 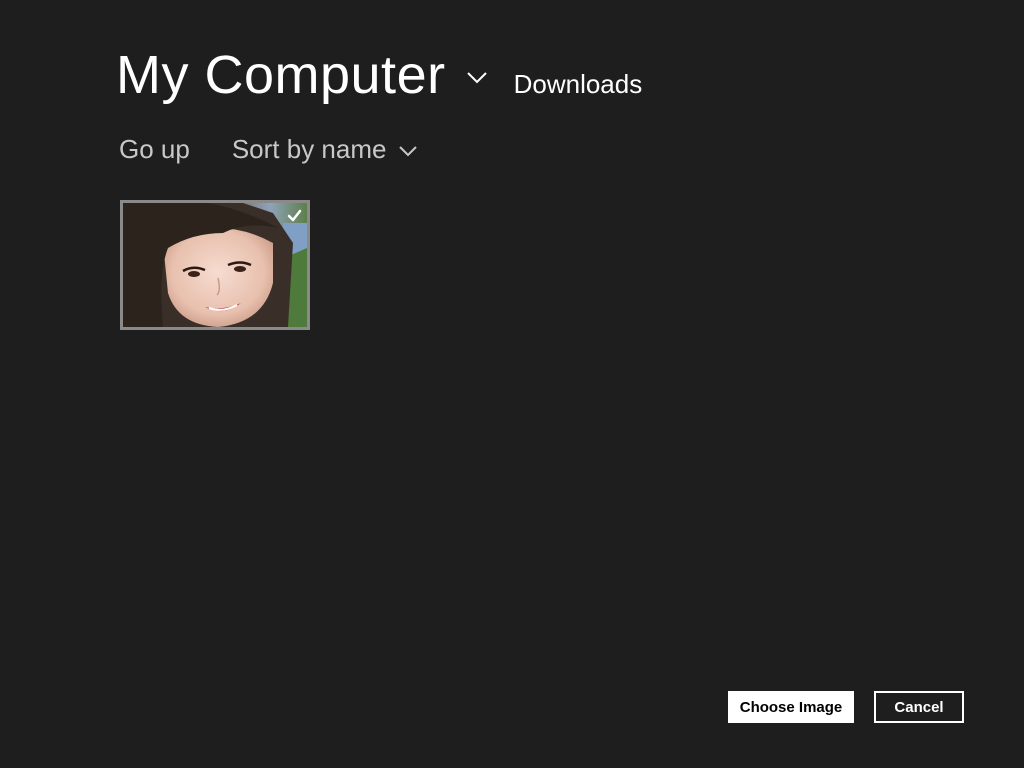 I want to click on location-title: My Computer, so click(x=281, y=75).